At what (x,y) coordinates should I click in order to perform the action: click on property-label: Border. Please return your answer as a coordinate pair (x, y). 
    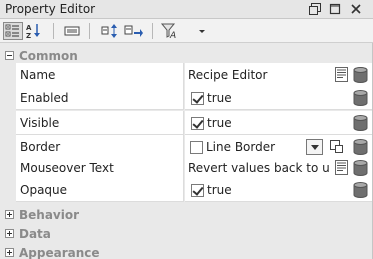
    Looking at the image, I should click on (40, 147).